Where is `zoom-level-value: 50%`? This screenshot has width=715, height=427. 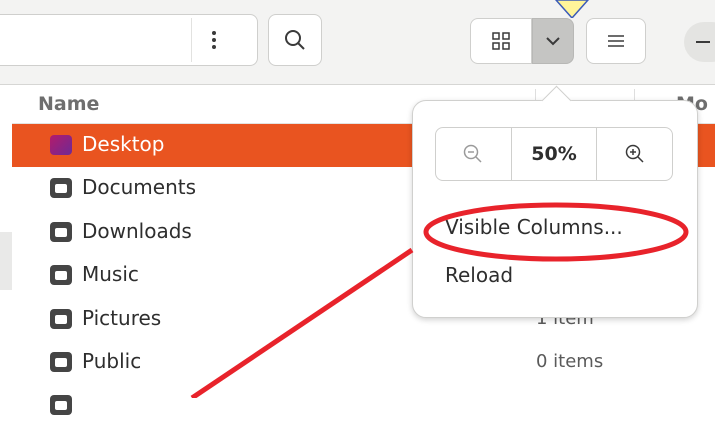
zoom-level-value: 50% is located at coordinates (554, 154).